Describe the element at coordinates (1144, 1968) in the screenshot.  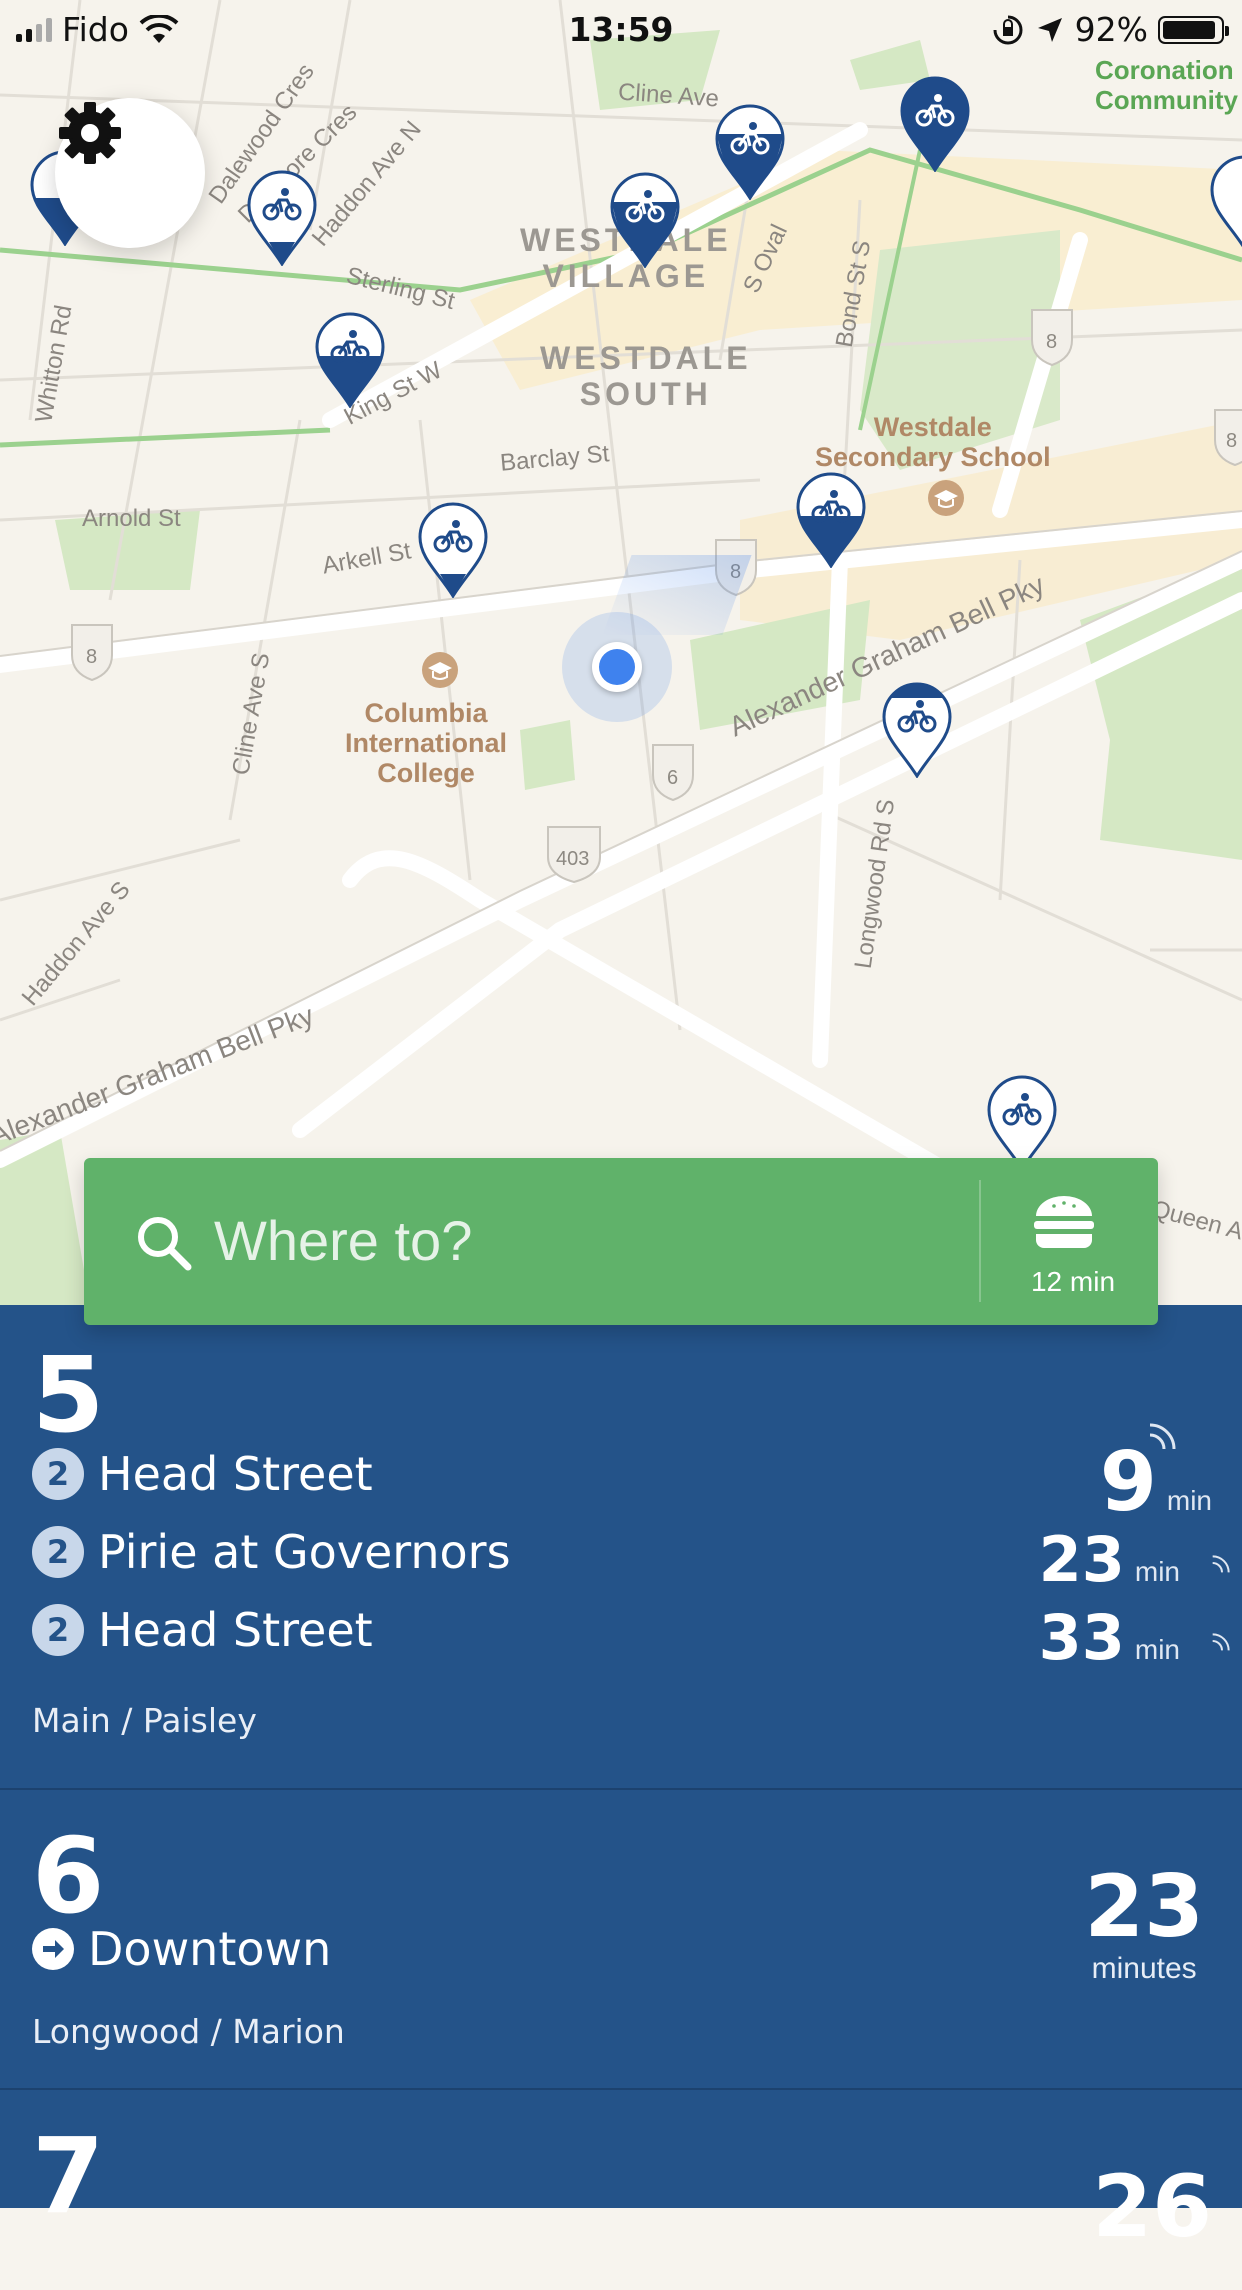
I see `arrival-unit: minutes` at that location.